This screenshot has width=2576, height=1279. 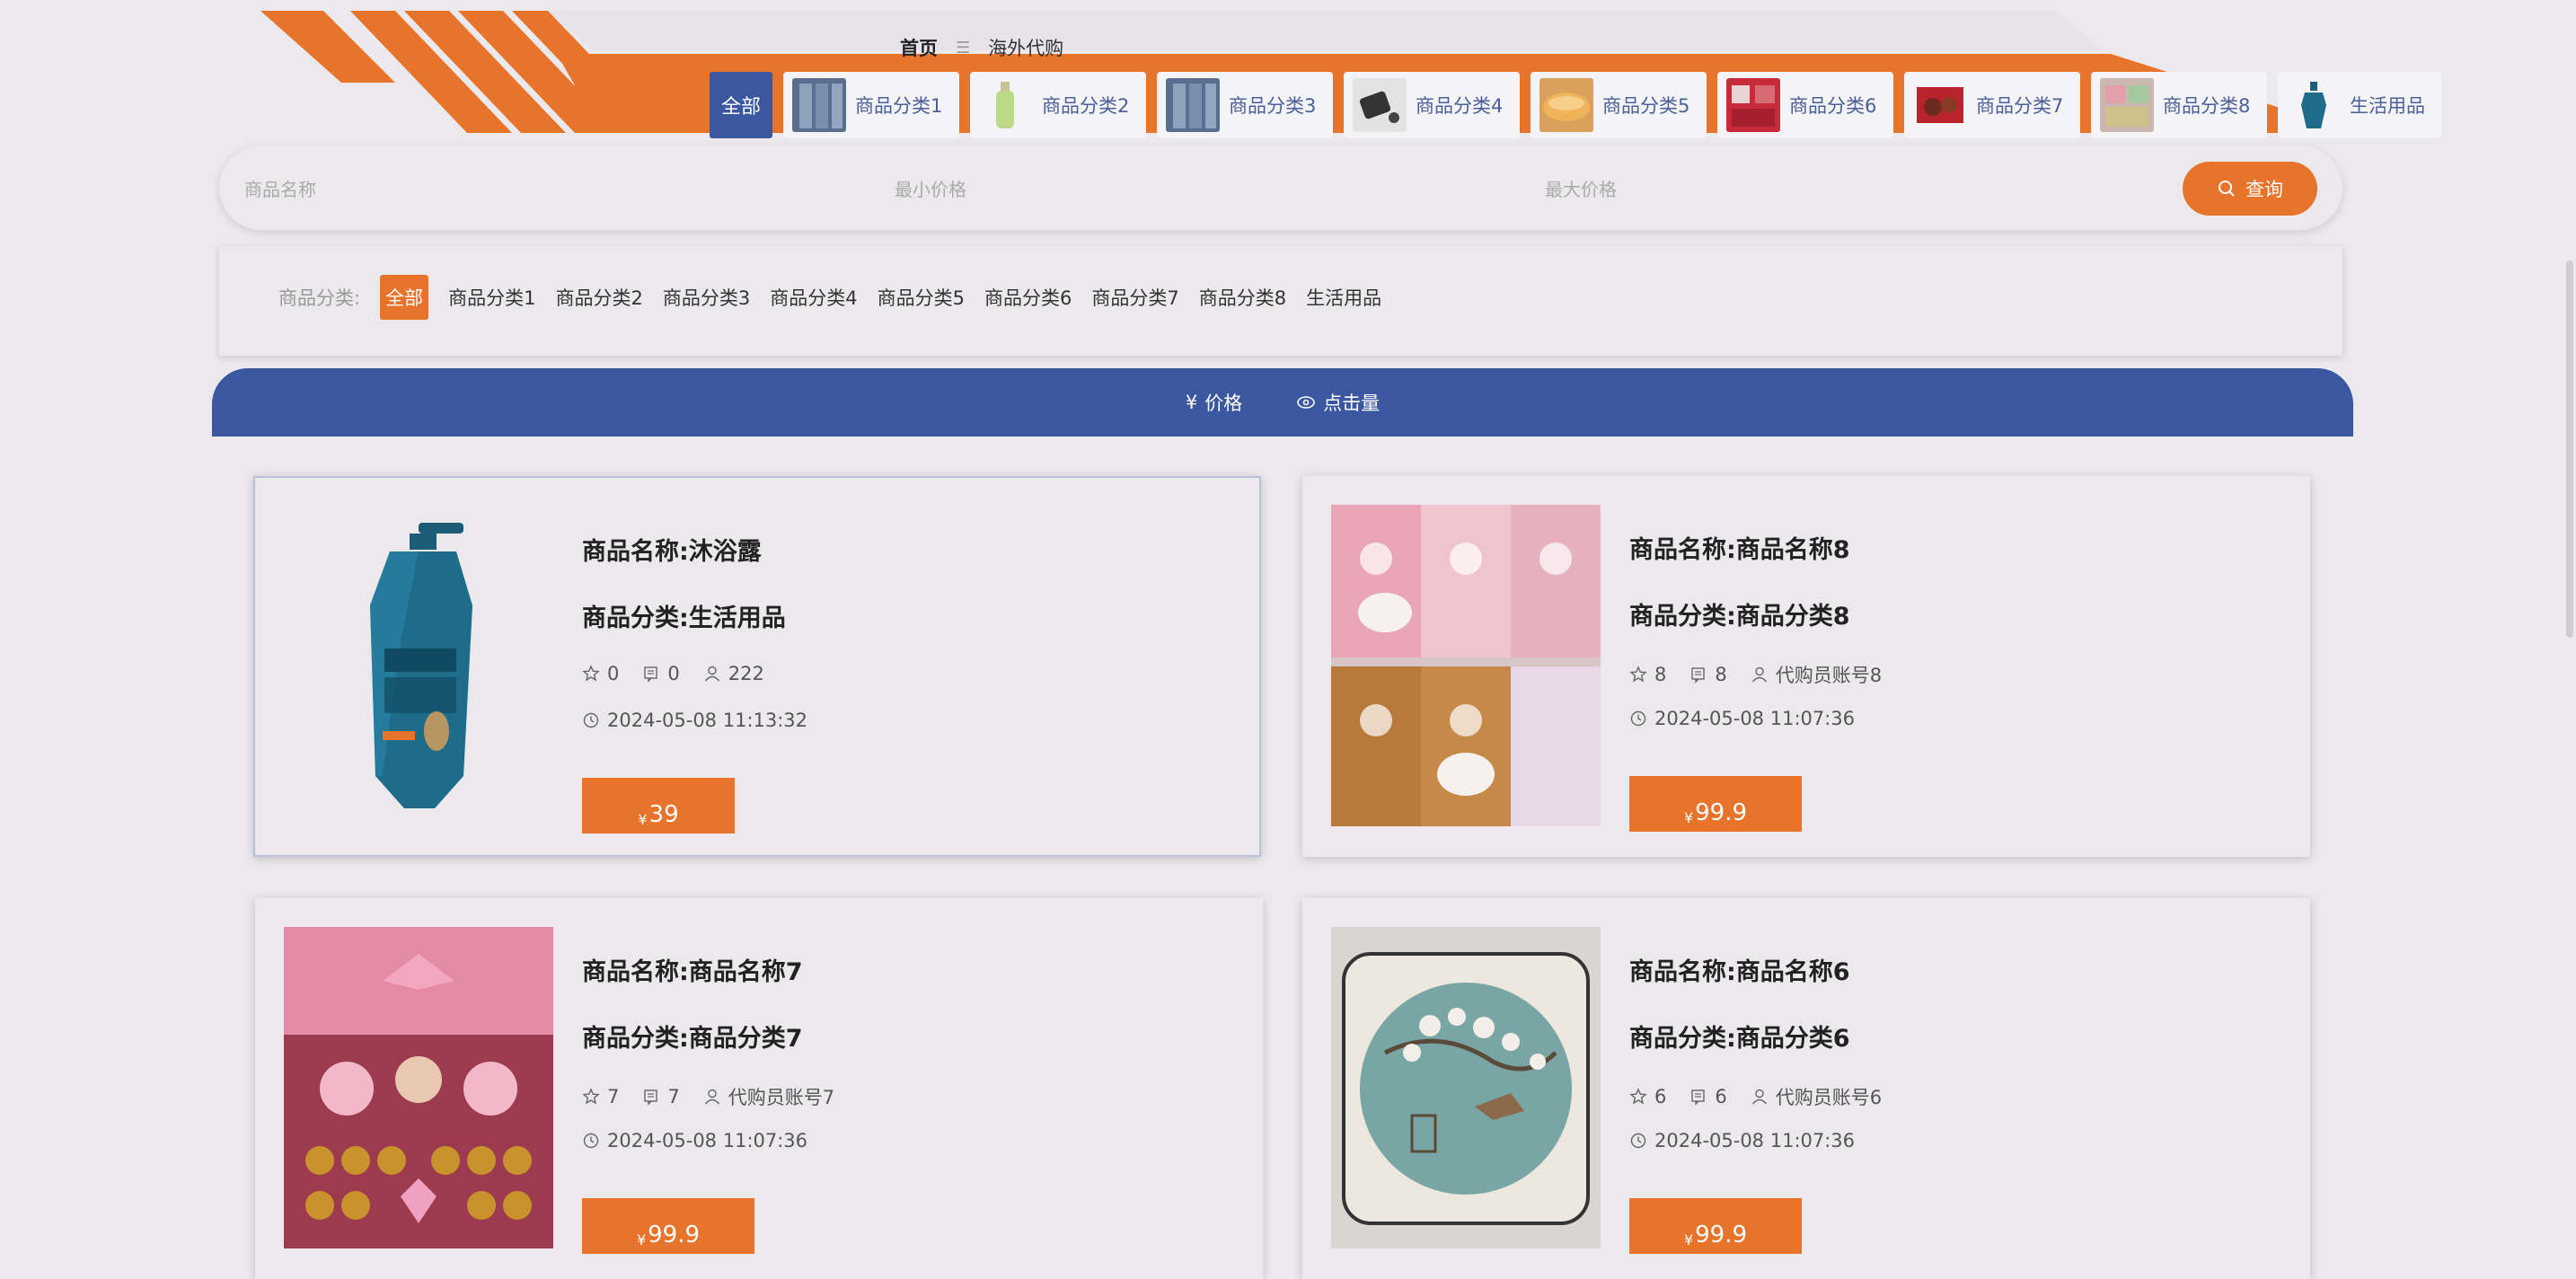 I want to click on filter-item-6: 商品分类6, so click(x=1028, y=297).